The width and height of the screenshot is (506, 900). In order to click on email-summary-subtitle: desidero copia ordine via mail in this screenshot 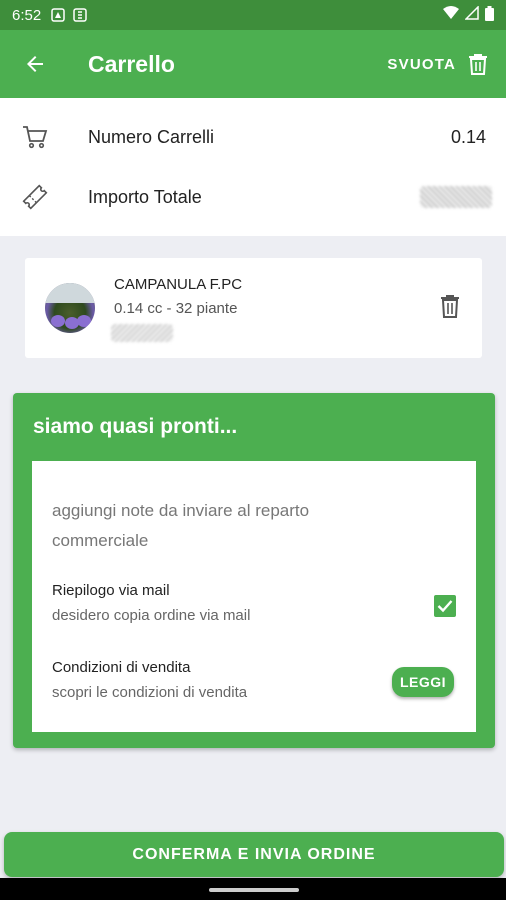, I will do `click(151, 615)`.